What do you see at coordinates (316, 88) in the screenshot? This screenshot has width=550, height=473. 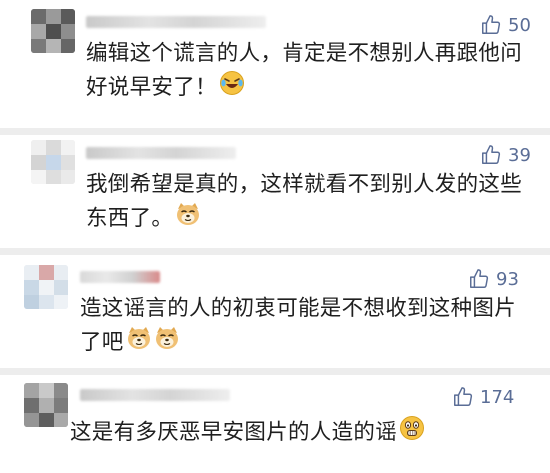 I see `comment-line-2: 好说早安了！` at bounding box center [316, 88].